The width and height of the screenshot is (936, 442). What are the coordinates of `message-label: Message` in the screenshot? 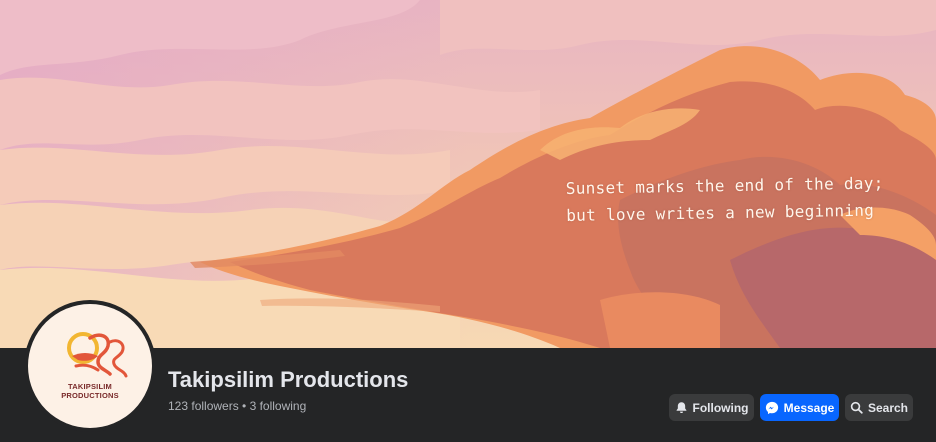 It's located at (809, 407).